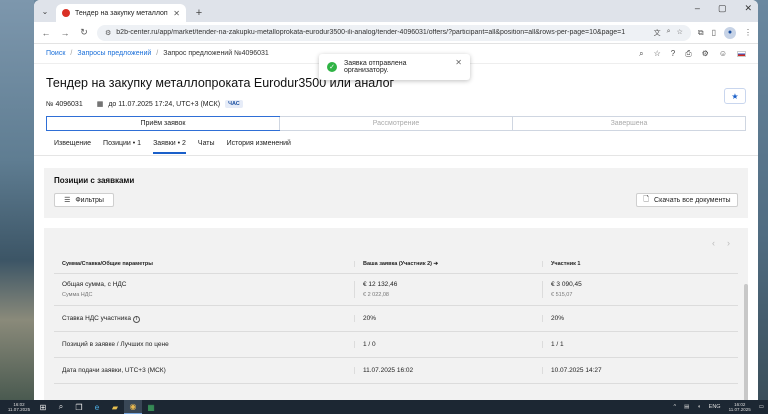 Image resolution: width=768 pixels, height=414 pixels. What do you see at coordinates (761, 407) in the screenshot?
I see `notifications-icon: ▭` at bounding box center [761, 407].